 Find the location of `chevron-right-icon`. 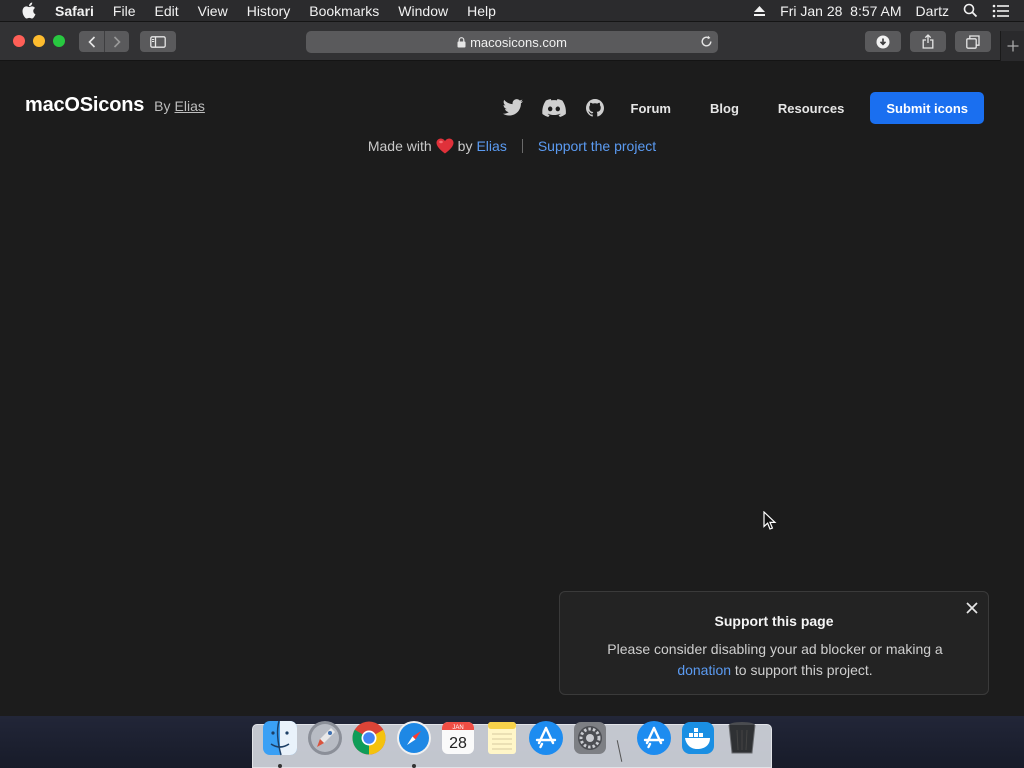

chevron-right-icon is located at coordinates (117, 41).